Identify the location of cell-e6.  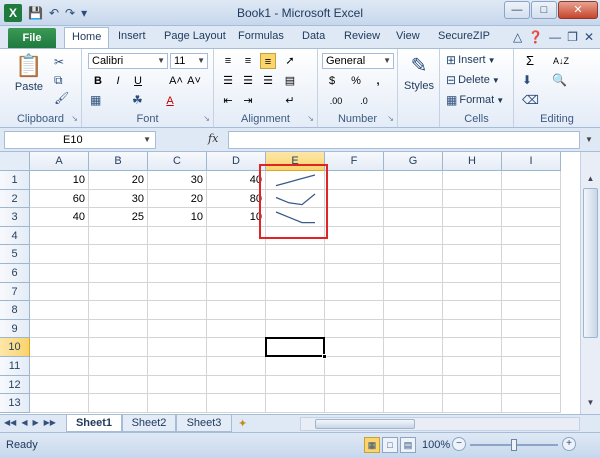
(295, 273).